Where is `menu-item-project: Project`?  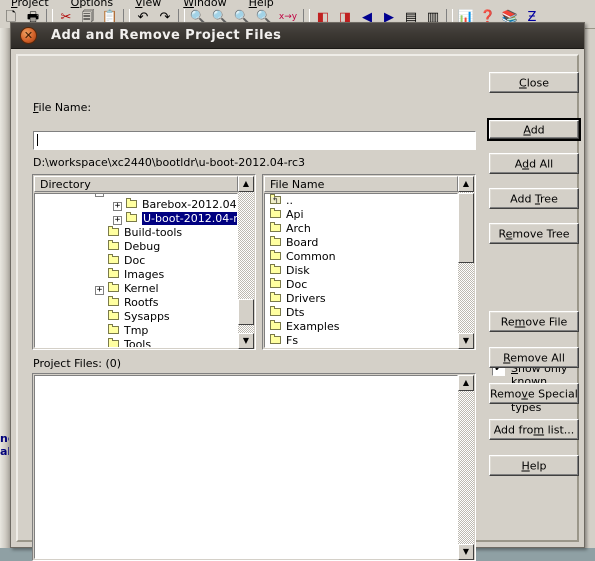 menu-item-project: Project is located at coordinates (30, 4).